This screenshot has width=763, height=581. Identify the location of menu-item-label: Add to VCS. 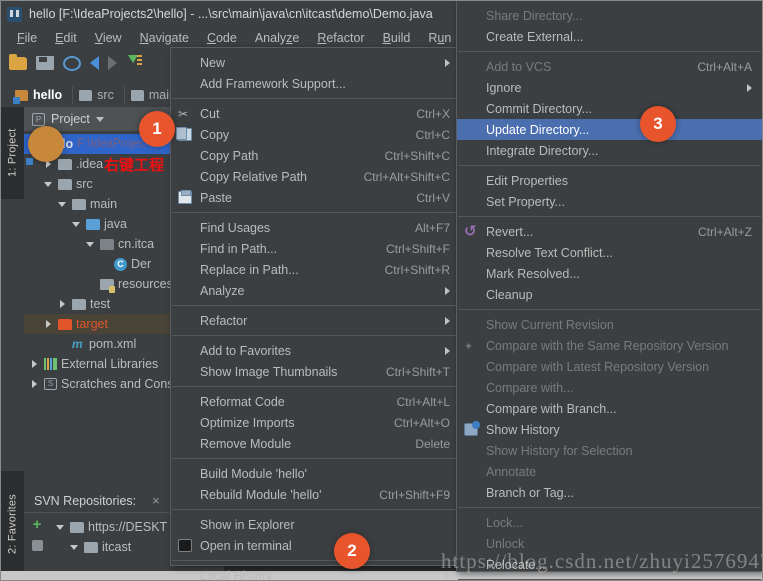
(519, 66).